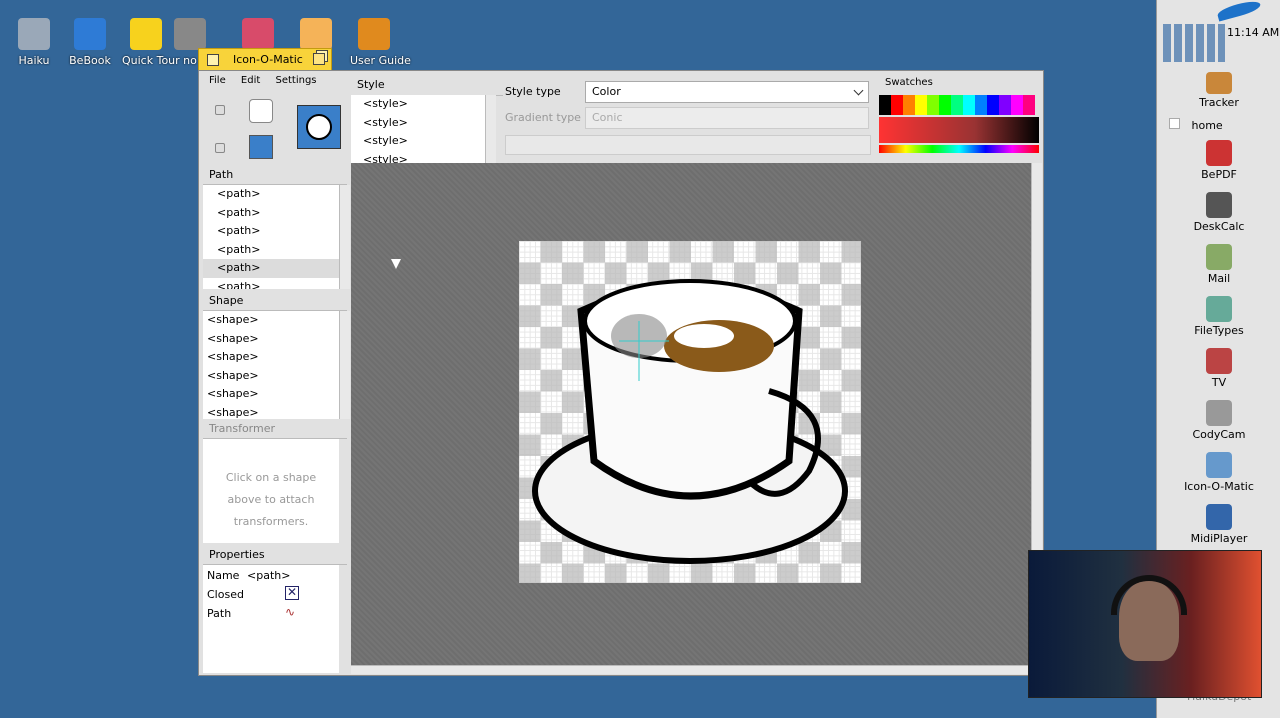 This screenshot has height=718, width=1280. What do you see at coordinates (688, 145) in the screenshot?
I see `gradient-control` at bounding box center [688, 145].